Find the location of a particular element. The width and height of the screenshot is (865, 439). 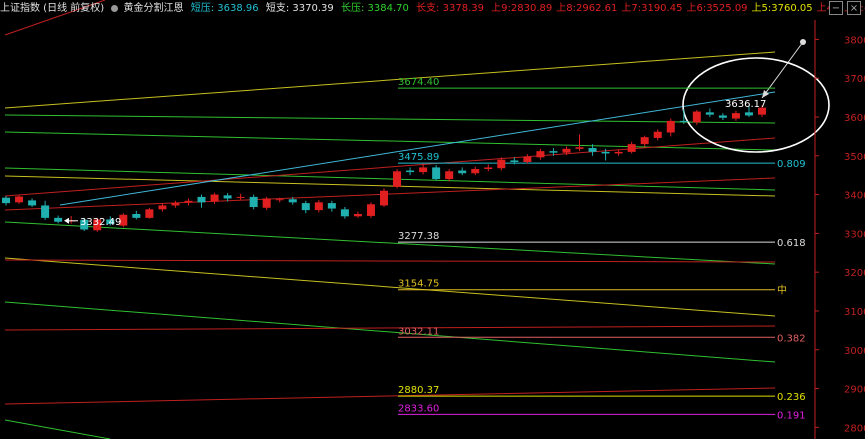

fib-ratio: 0.191 is located at coordinates (791, 415).